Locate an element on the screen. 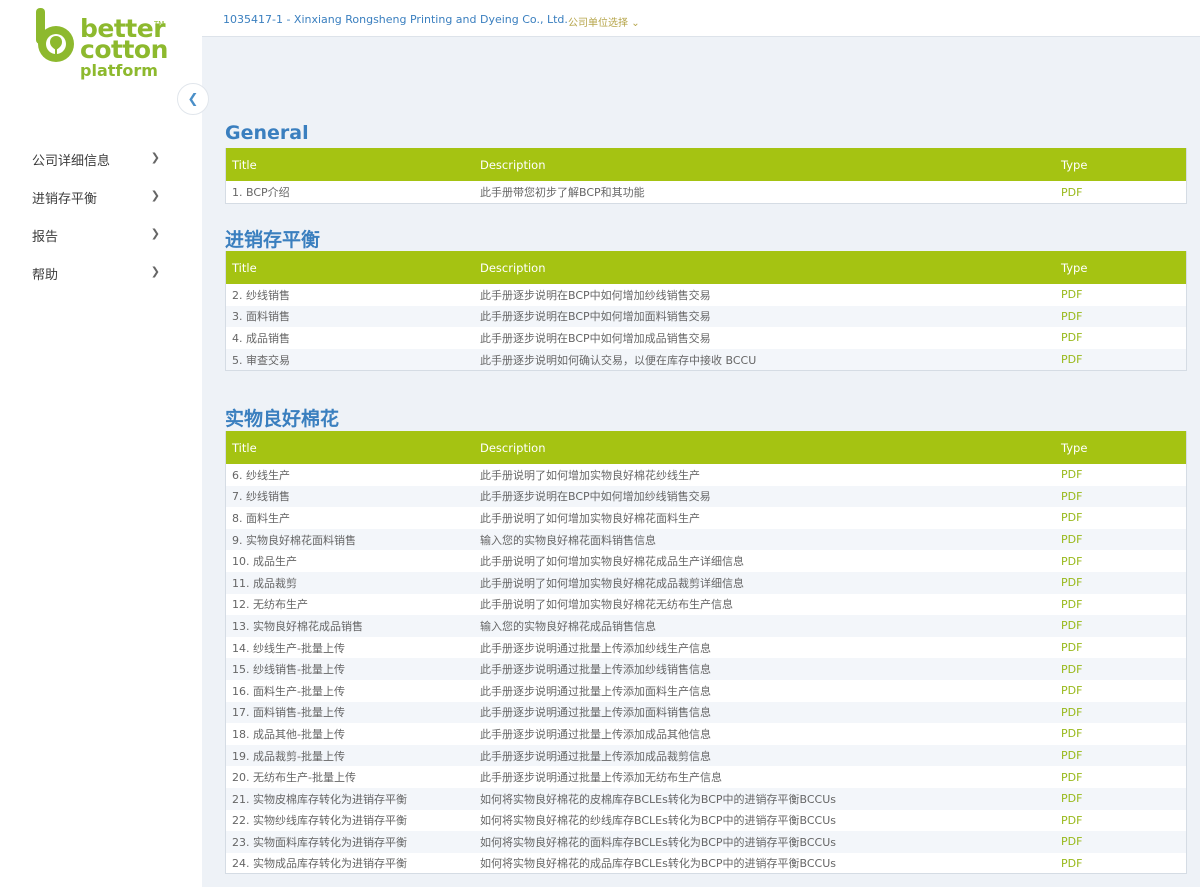  row-description: 此手册逐步说明通过批量上传添加纱线销售信息 is located at coordinates (595, 670).